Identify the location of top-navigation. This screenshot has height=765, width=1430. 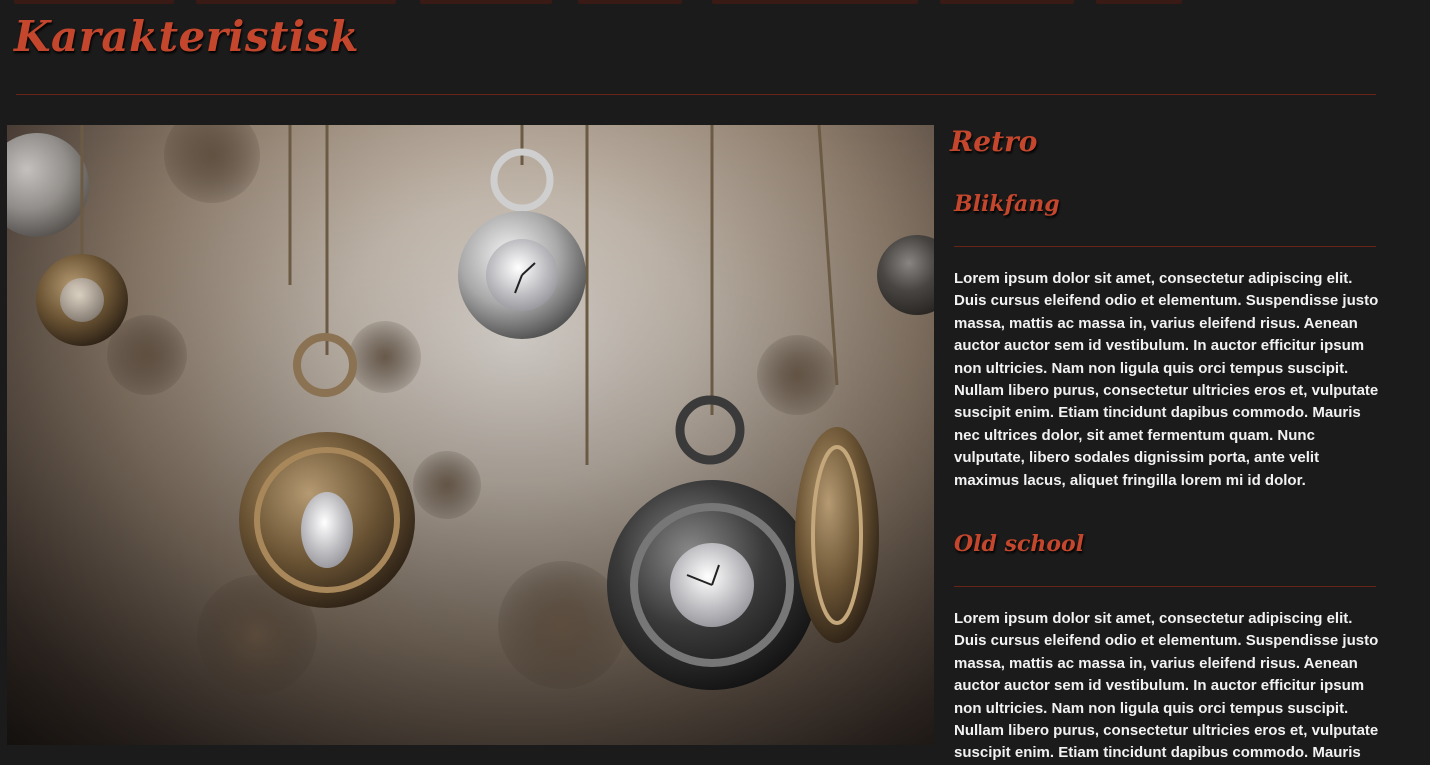
(715, 2).